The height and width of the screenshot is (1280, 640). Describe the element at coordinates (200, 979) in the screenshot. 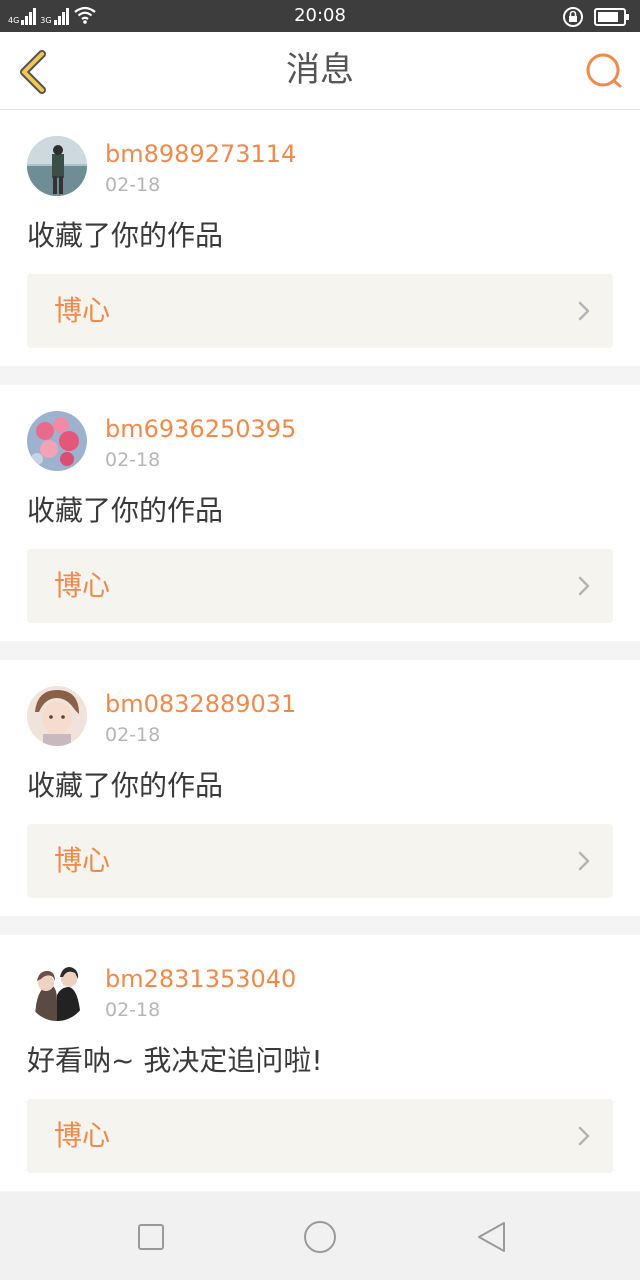

I see `username: bm2831353040` at that location.